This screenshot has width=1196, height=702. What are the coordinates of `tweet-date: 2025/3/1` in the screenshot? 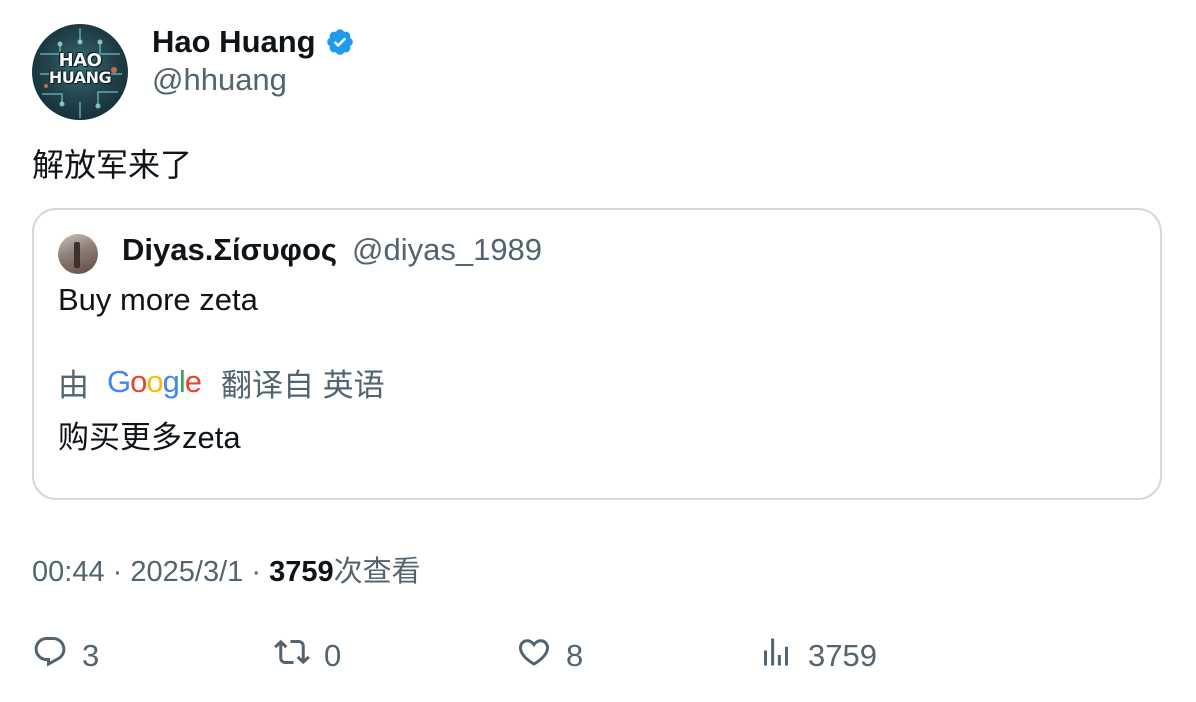 It's located at (186, 572).